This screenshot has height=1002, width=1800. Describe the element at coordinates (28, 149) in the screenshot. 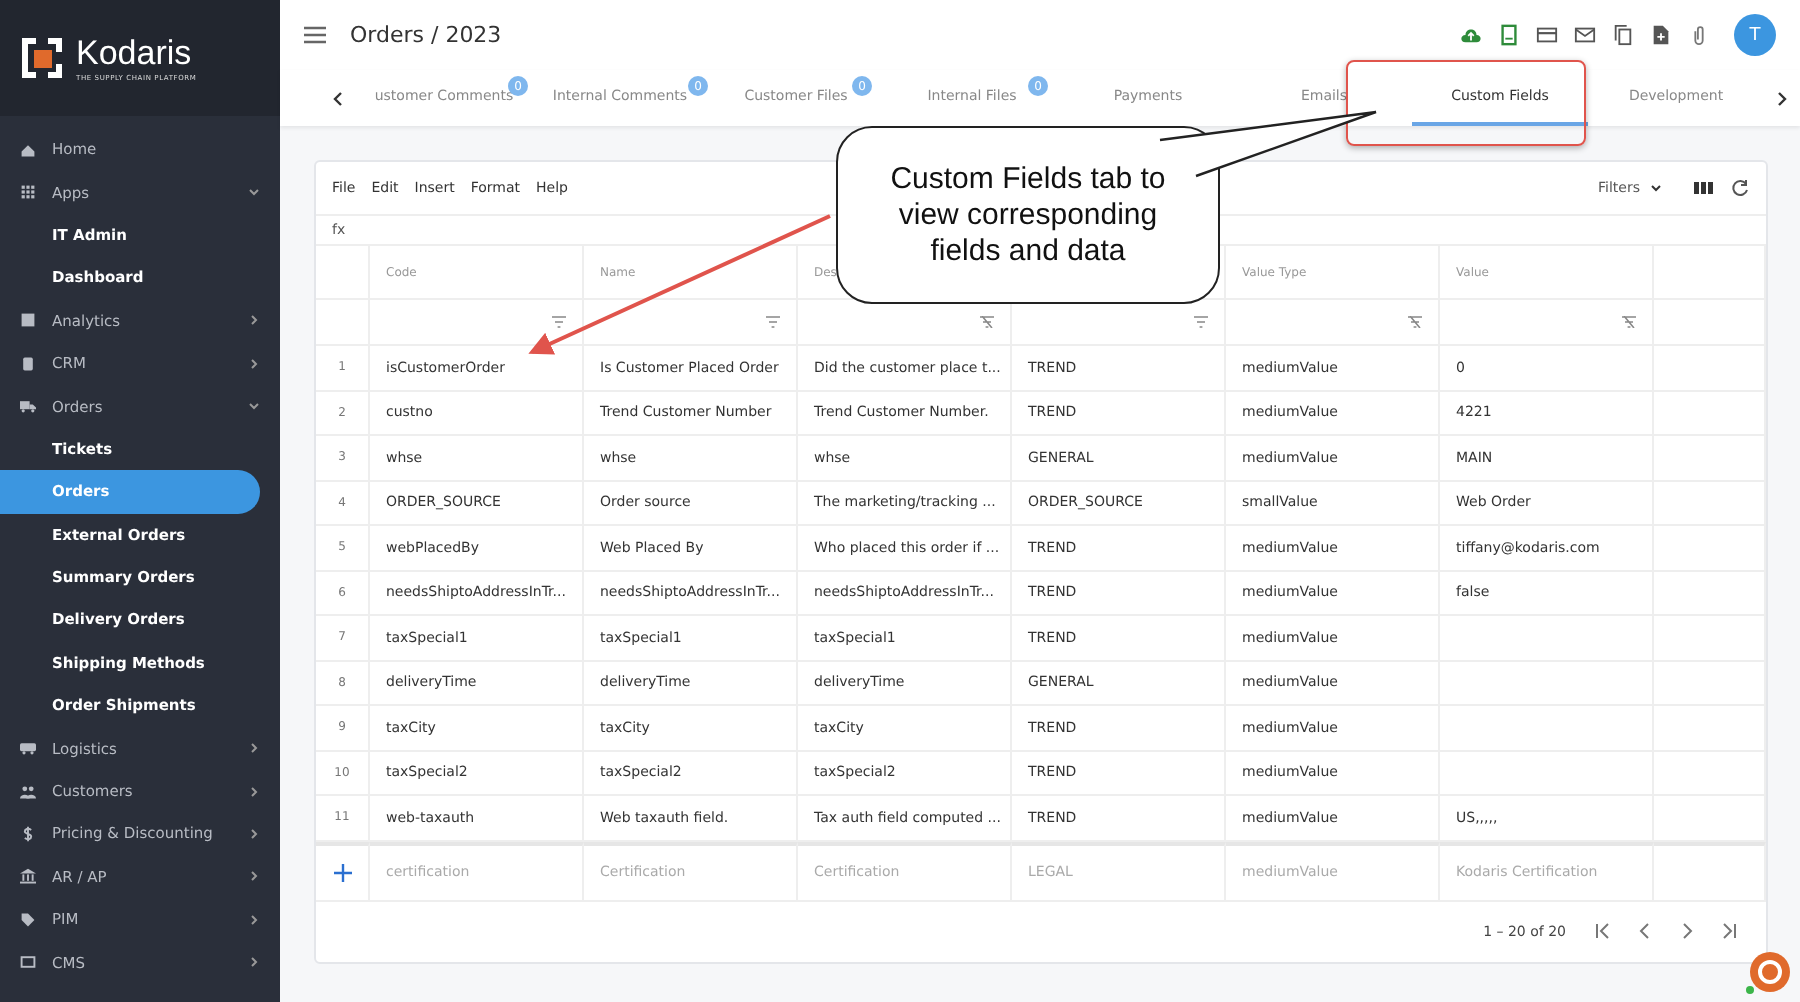

I see `home-icon` at that location.